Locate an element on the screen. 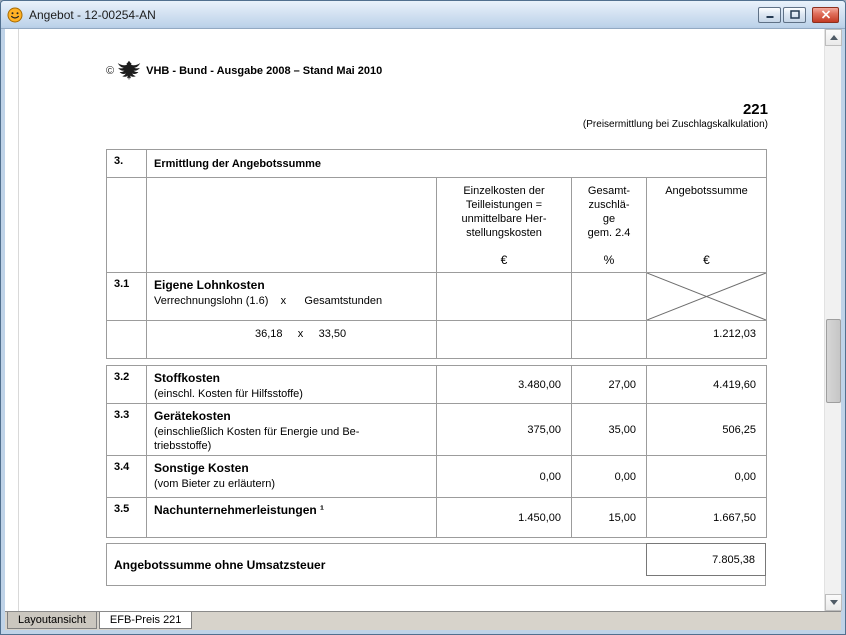  total-value: 7.805,38 is located at coordinates (733, 559).